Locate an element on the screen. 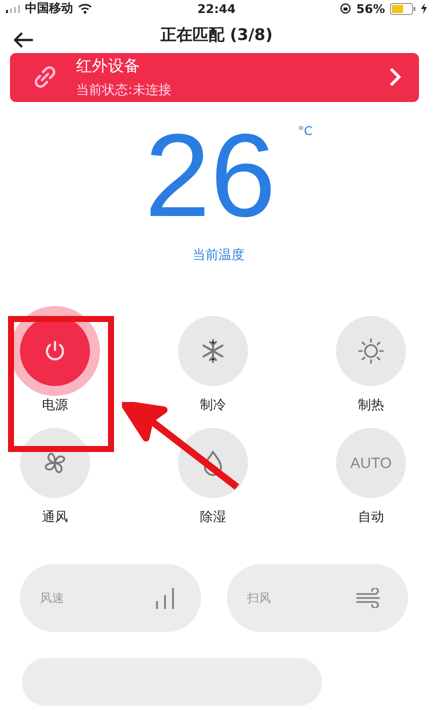 Image resolution: width=433 pixels, height=706 pixels. battery-percent: 56% is located at coordinates (370, 9).